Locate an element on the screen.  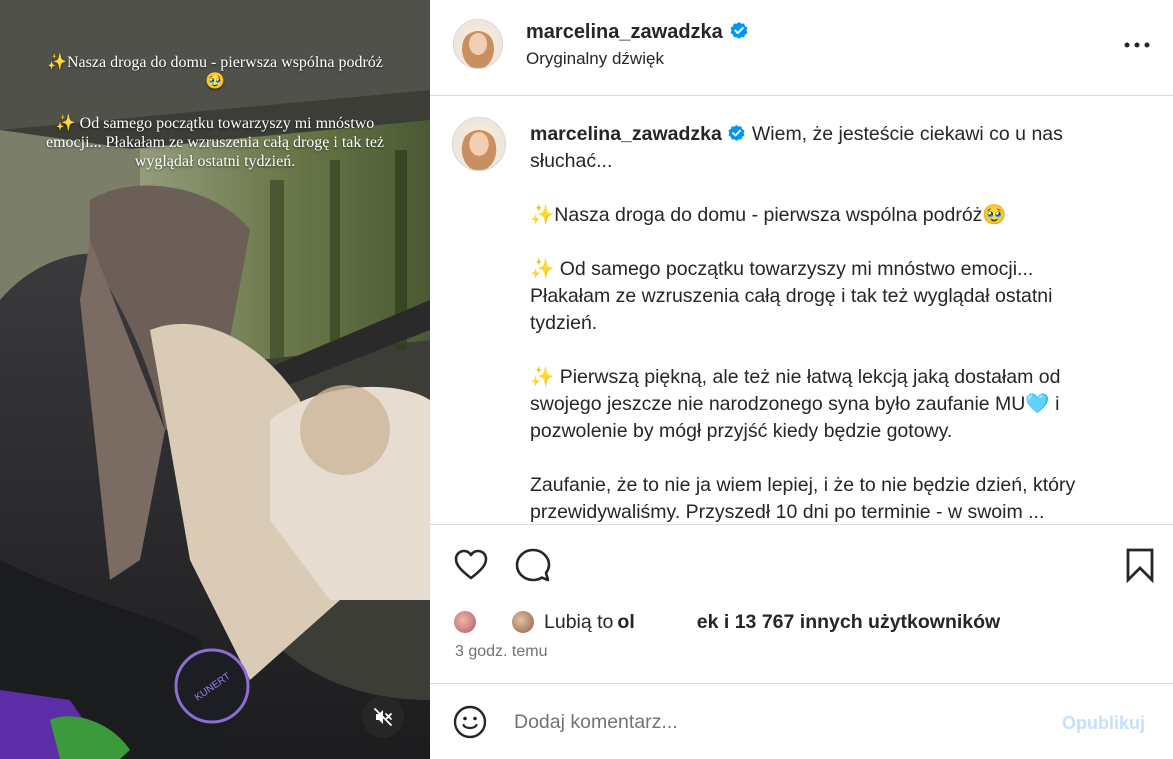
emoji-picker-button is located at coordinates (470, 724).